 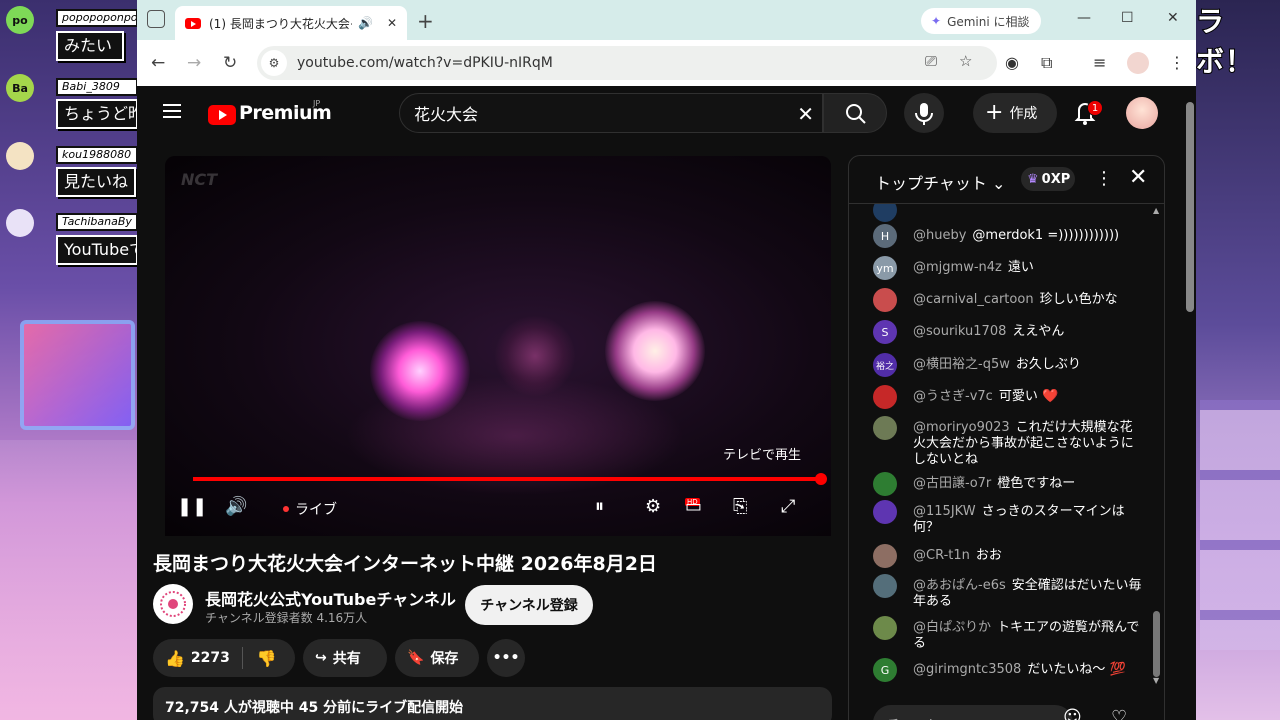 What do you see at coordinates (172, 111) in the screenshot?
I see `menu-hamburger-icon` at bounding box center [172, 111].